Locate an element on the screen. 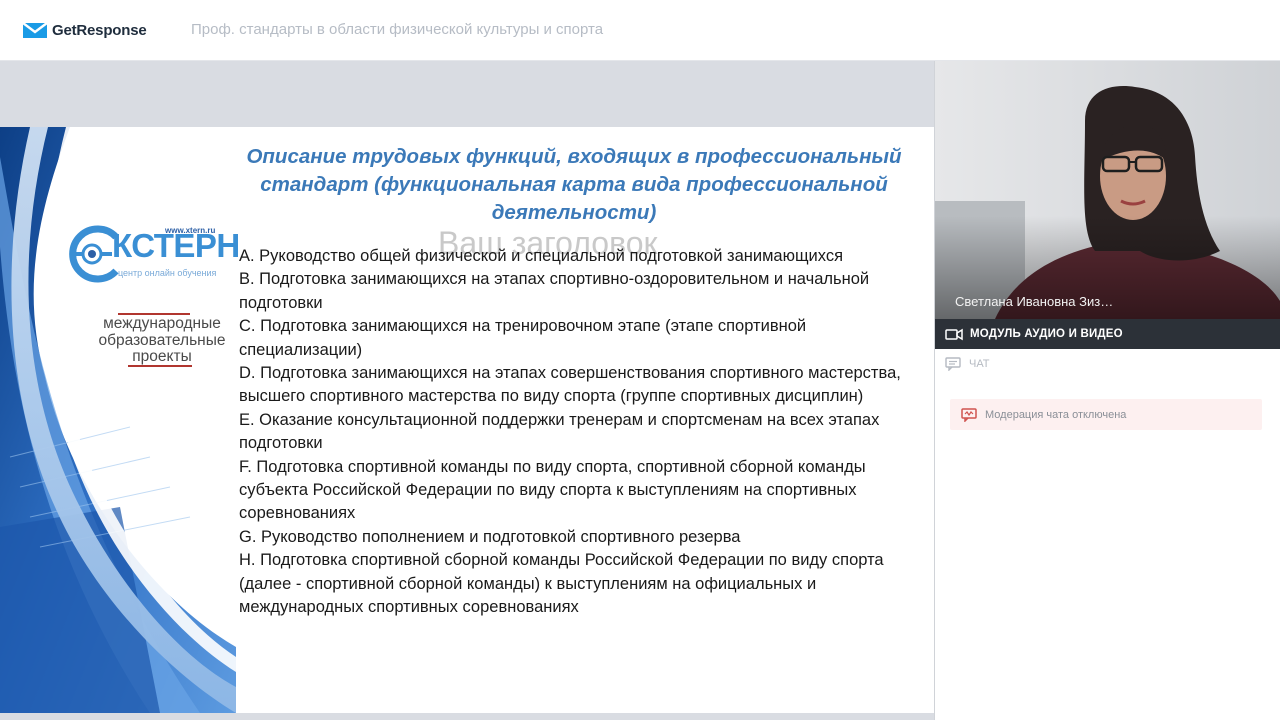 This screenshot has width=1280, height=720. chat-moderation-notice: Модерация чата отключена is located at coordinates (1106, 414).